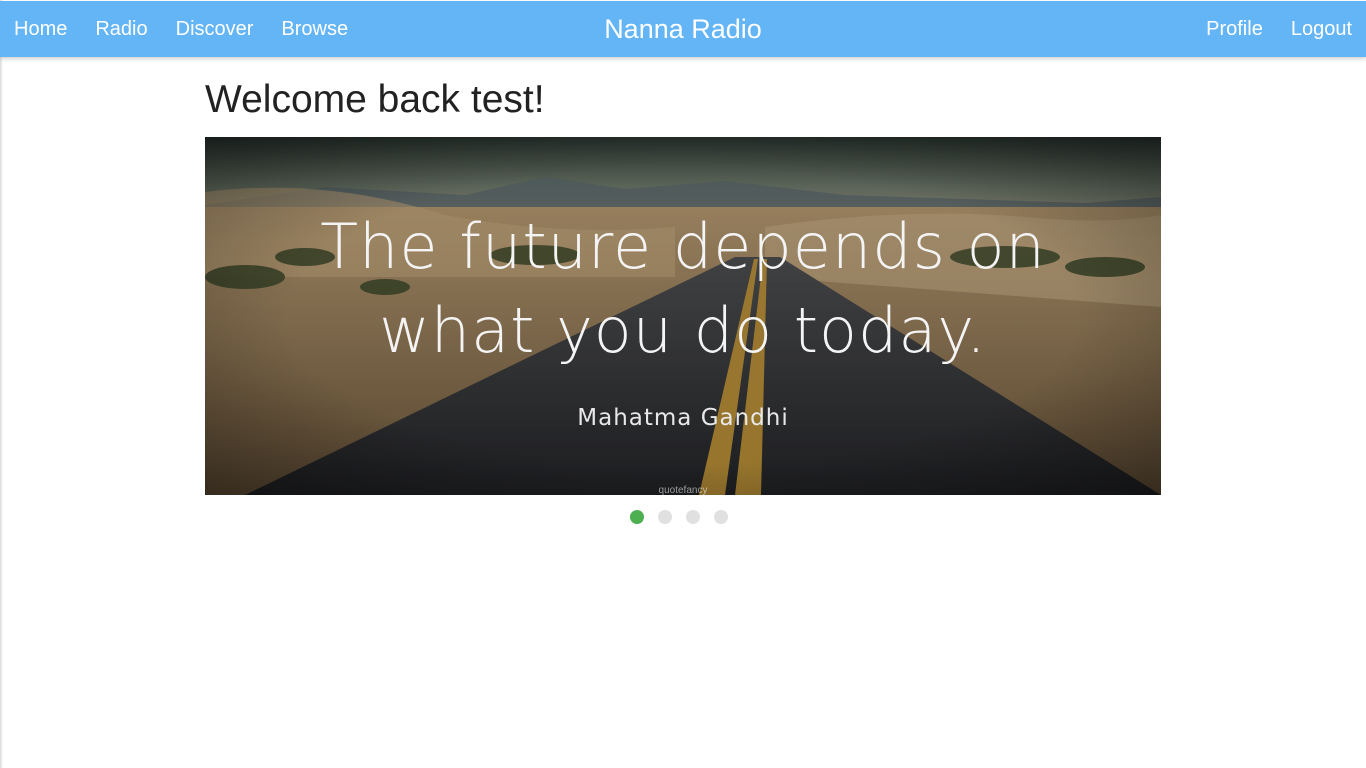 Image resolution: width=1366 pixels, height=768 pixels. I want to click on nav-radio-link: Radio, so click(121, 29).